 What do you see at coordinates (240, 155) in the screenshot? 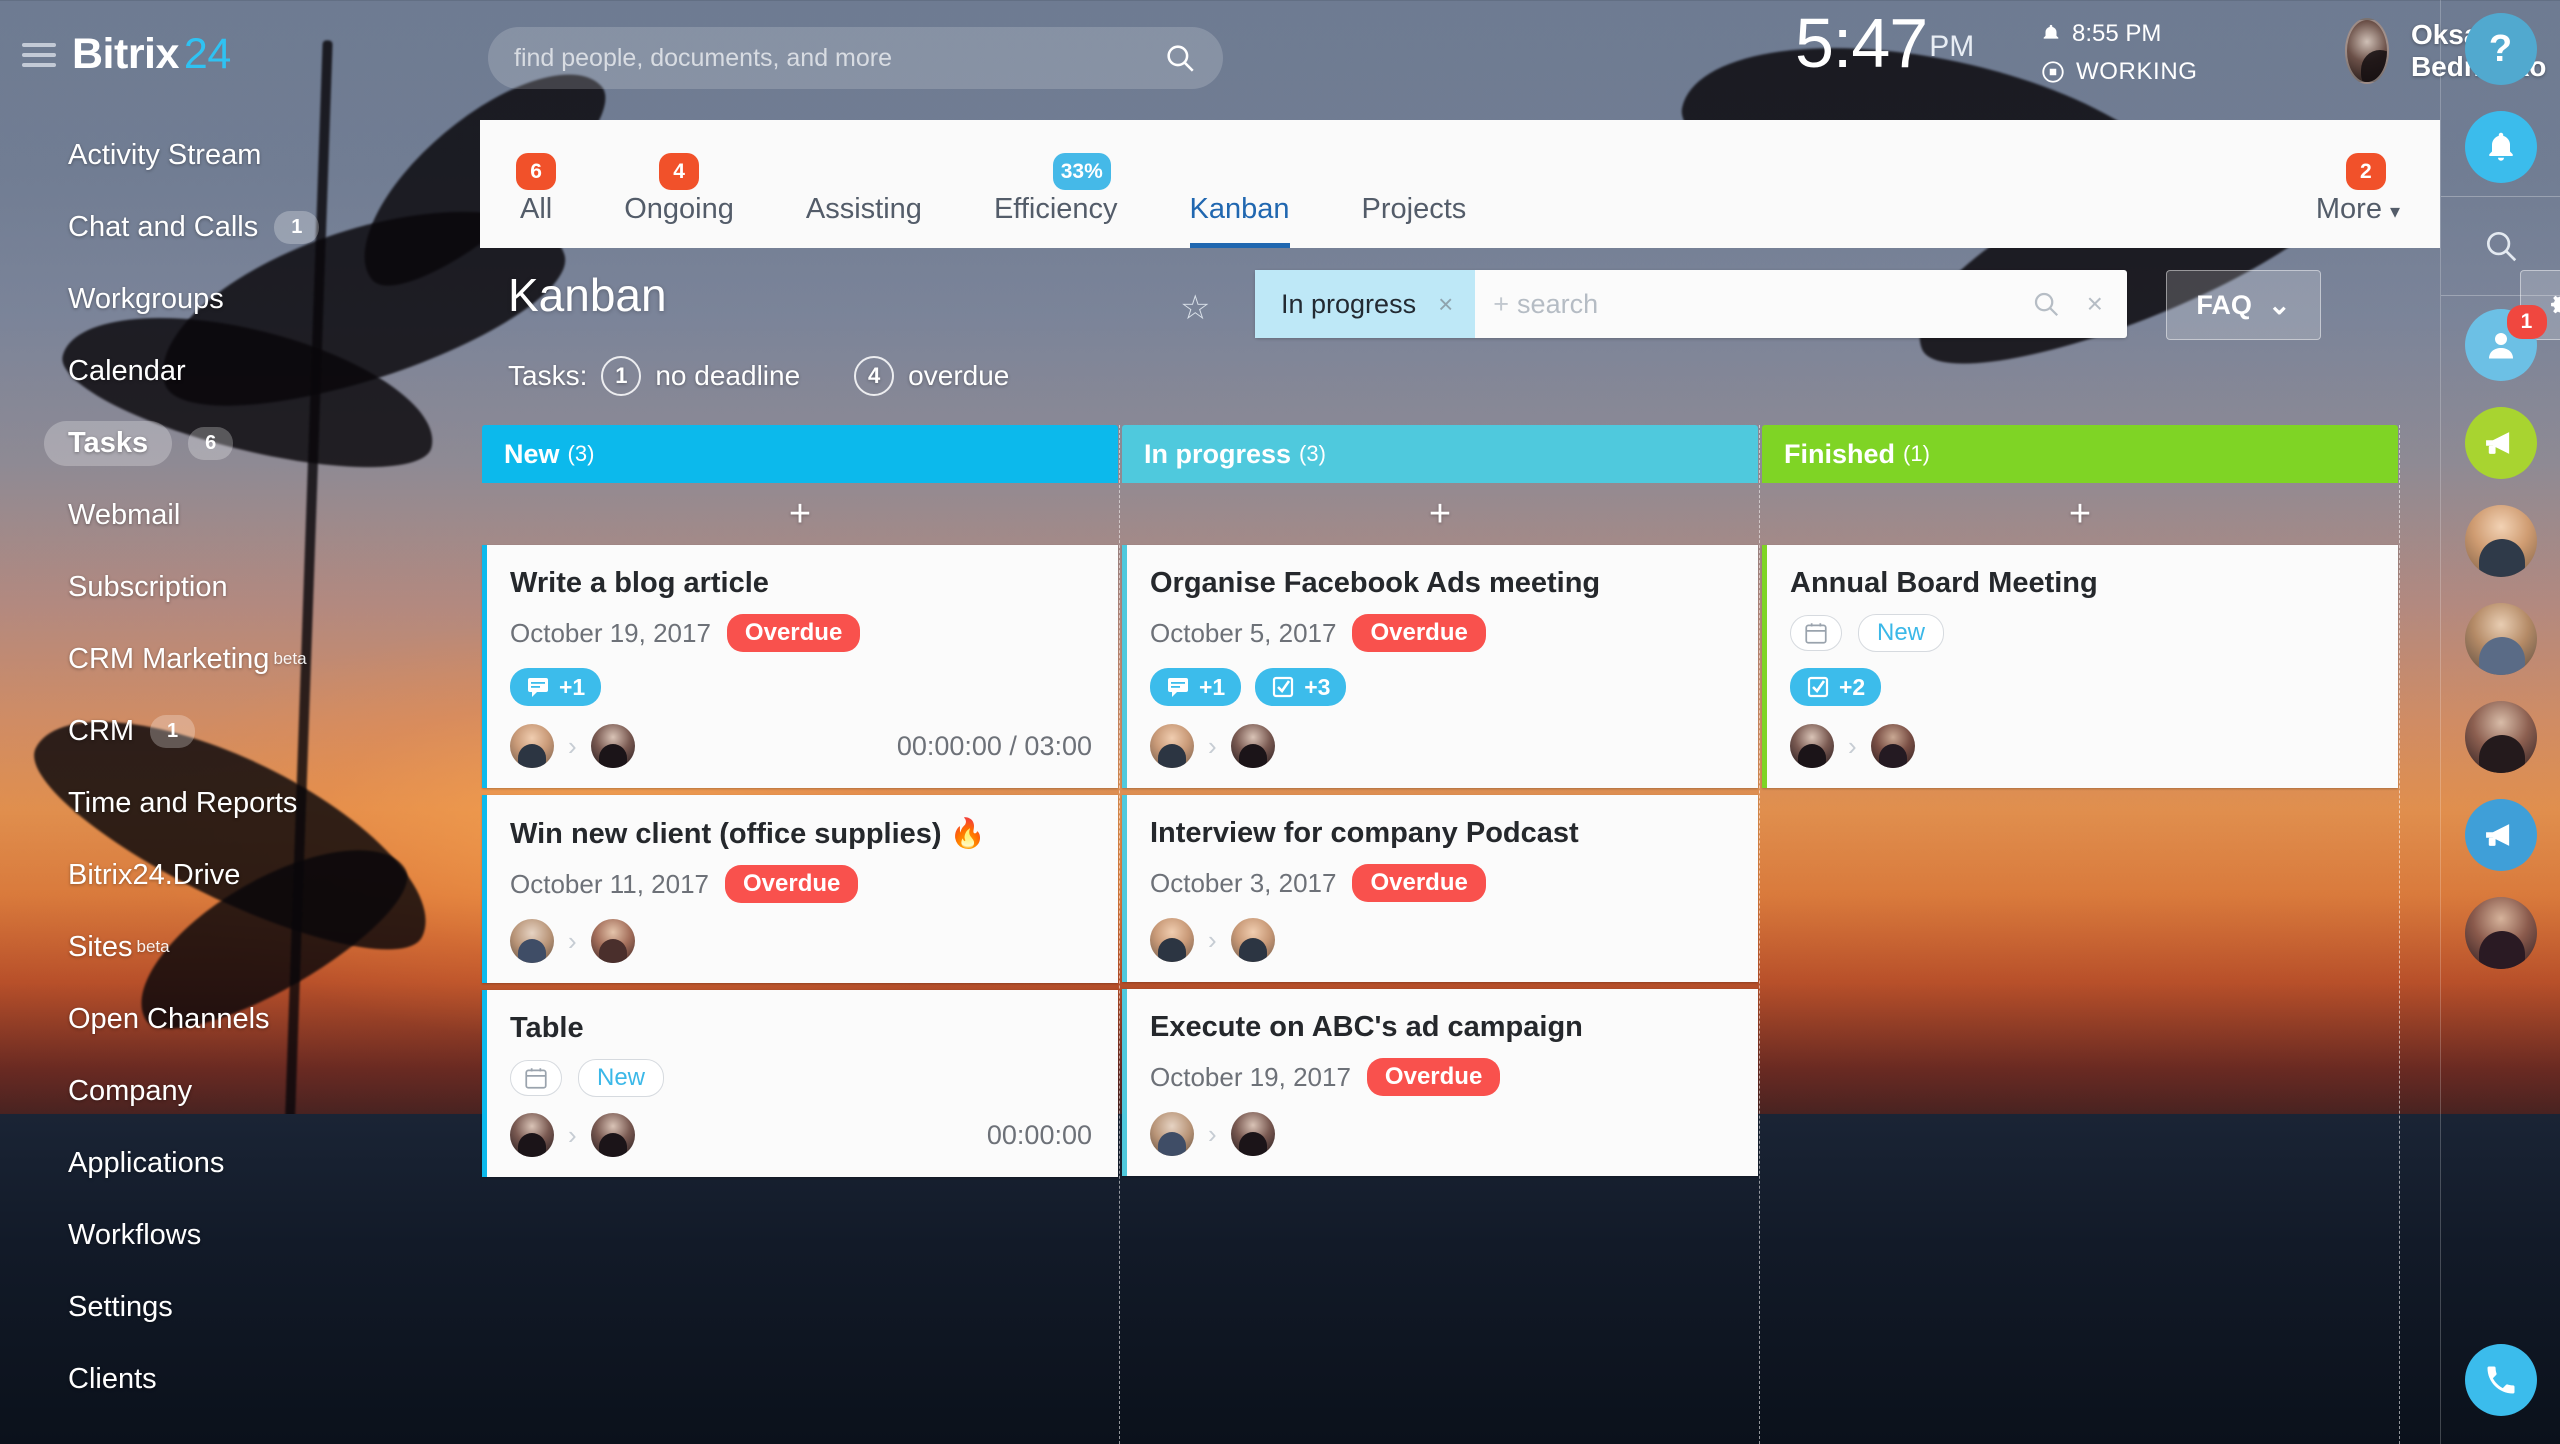
I see `sidebar-item-activity-stream: Activity Stream` at bounding box center [240, 155].